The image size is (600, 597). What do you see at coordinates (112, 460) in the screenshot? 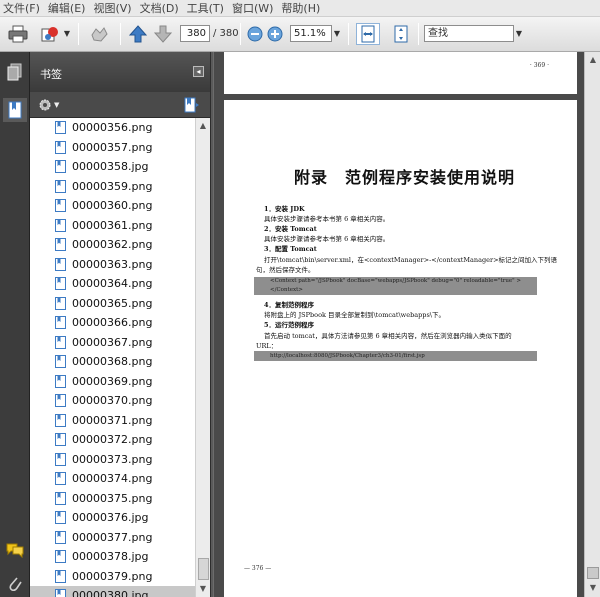
I see `bookmark-item: 00000373.png` at bounding box center [112, 460].